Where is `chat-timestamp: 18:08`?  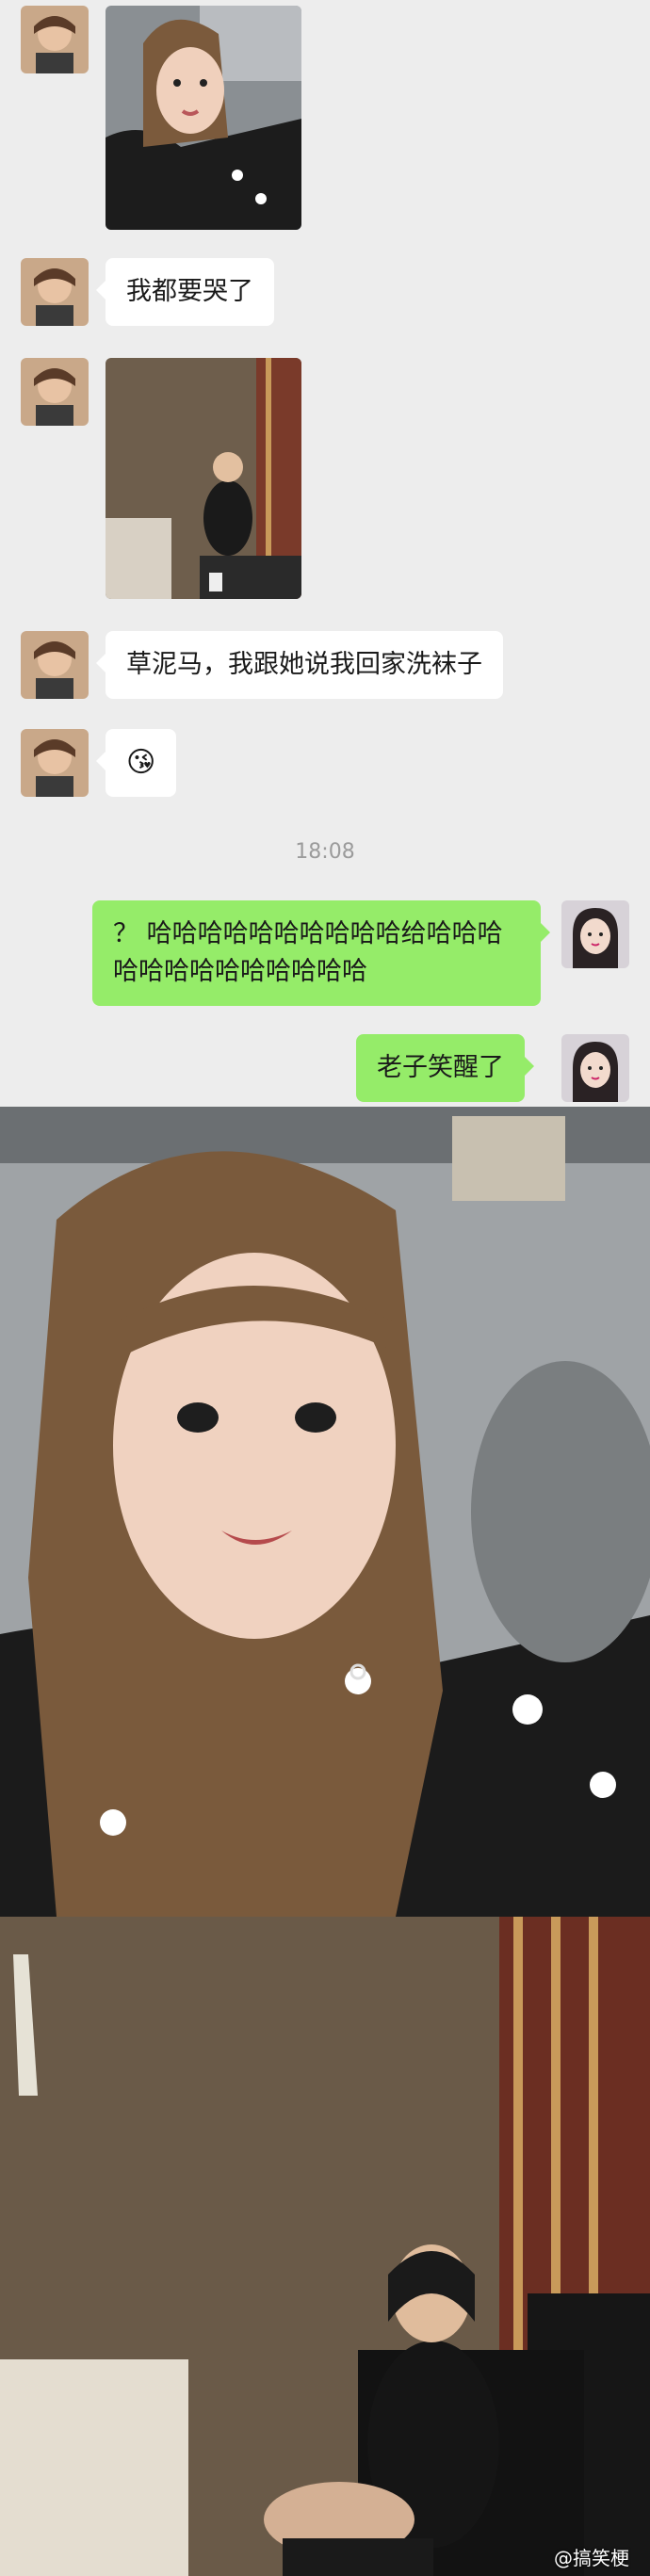 chat-timestamp: 18:08 is located at coordinates (325, 852).